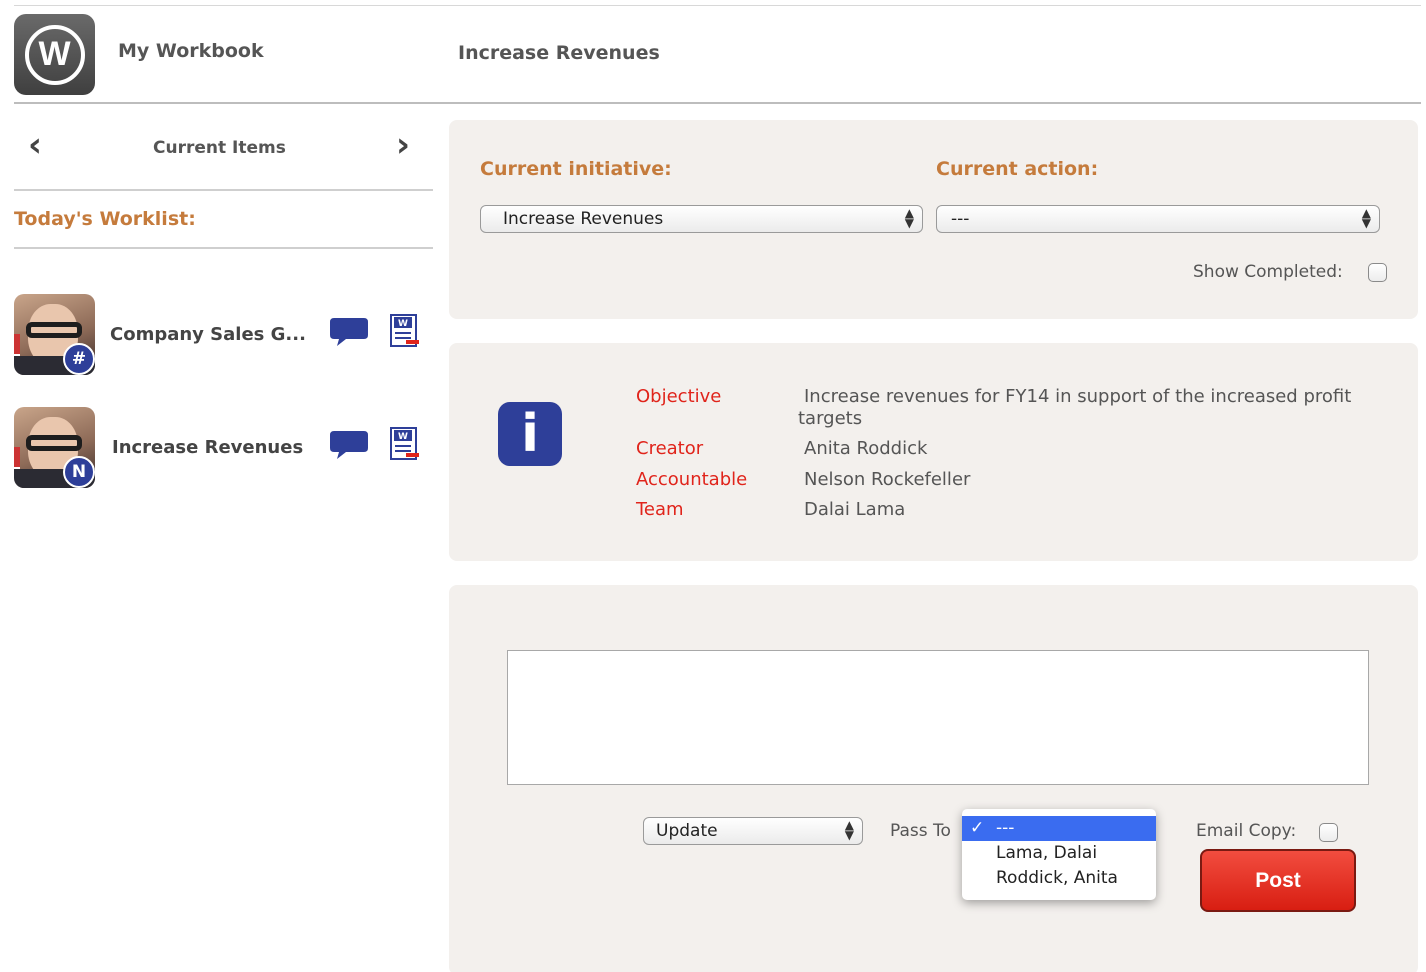 This screenshot has height=972, width=1426. I want to click on show-completed-label: Show Completed:, so click(1268, 272).